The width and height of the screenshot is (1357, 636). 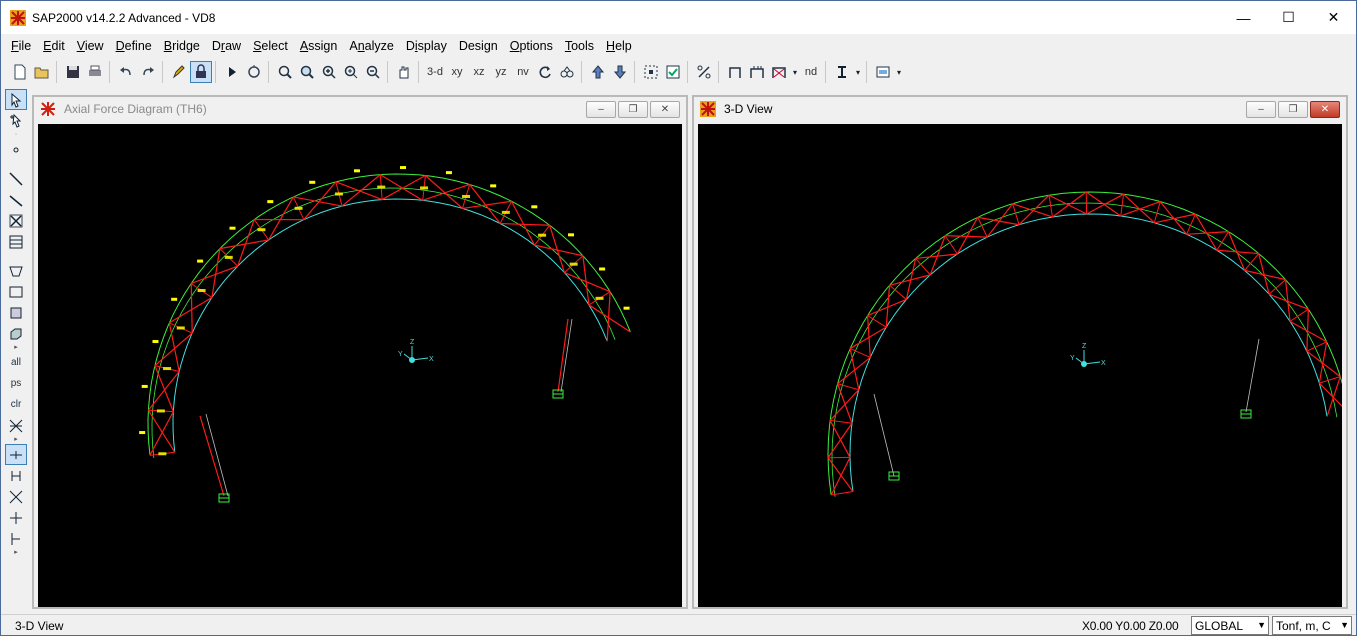 What do you see at coordinates (545, 72) in the screenshot?
I see `rotate-3d-icon` at bounding box center [545, 72].